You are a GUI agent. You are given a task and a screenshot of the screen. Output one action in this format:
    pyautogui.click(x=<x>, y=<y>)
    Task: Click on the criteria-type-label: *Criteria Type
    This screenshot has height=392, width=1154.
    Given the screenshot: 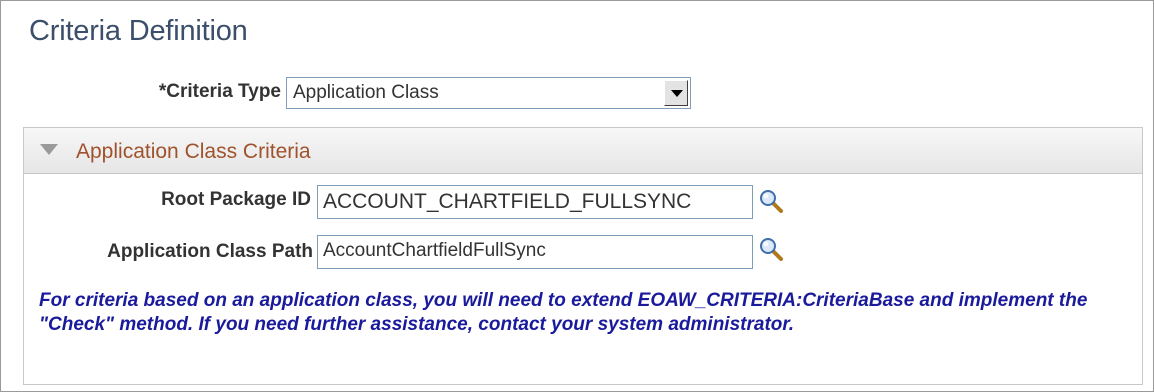 What is the action you would take?
    pyautogui.click(x=219, y=91)
    